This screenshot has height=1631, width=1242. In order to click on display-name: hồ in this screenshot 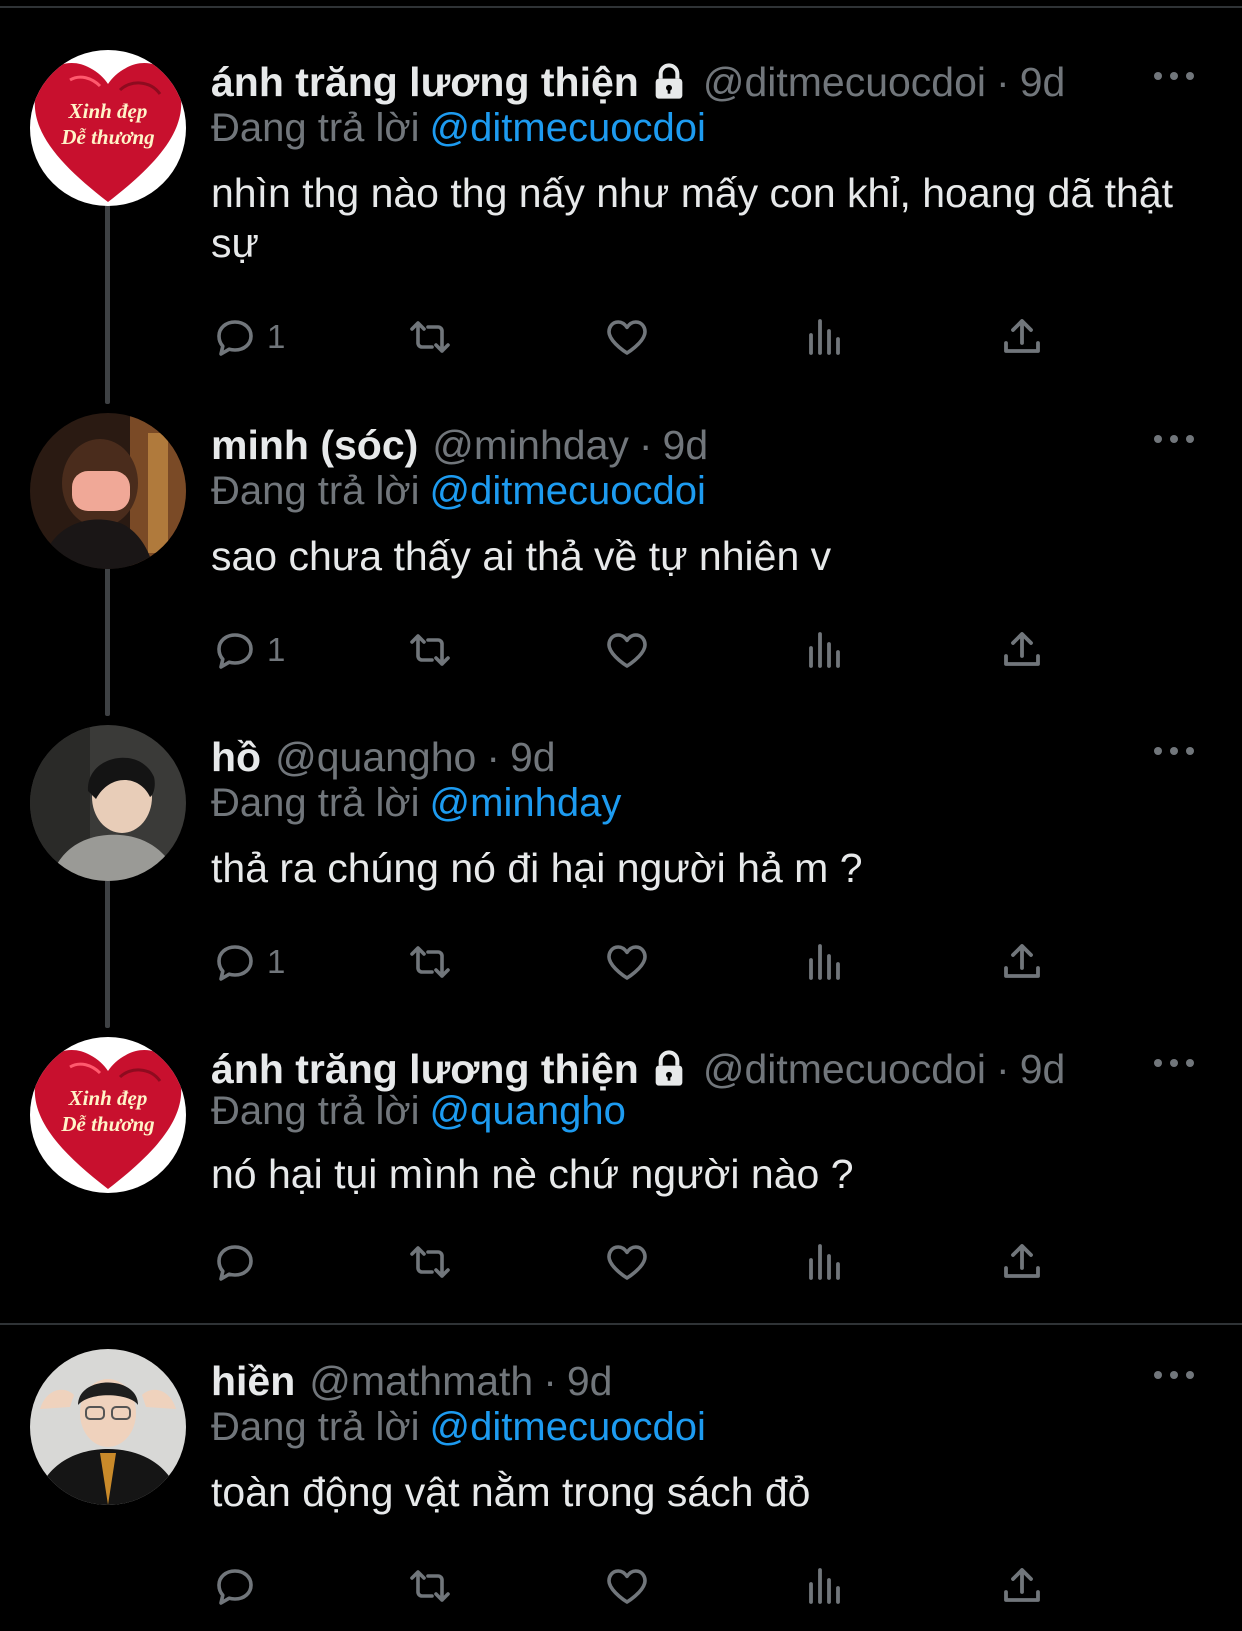, I will do `click(236, 757)`.